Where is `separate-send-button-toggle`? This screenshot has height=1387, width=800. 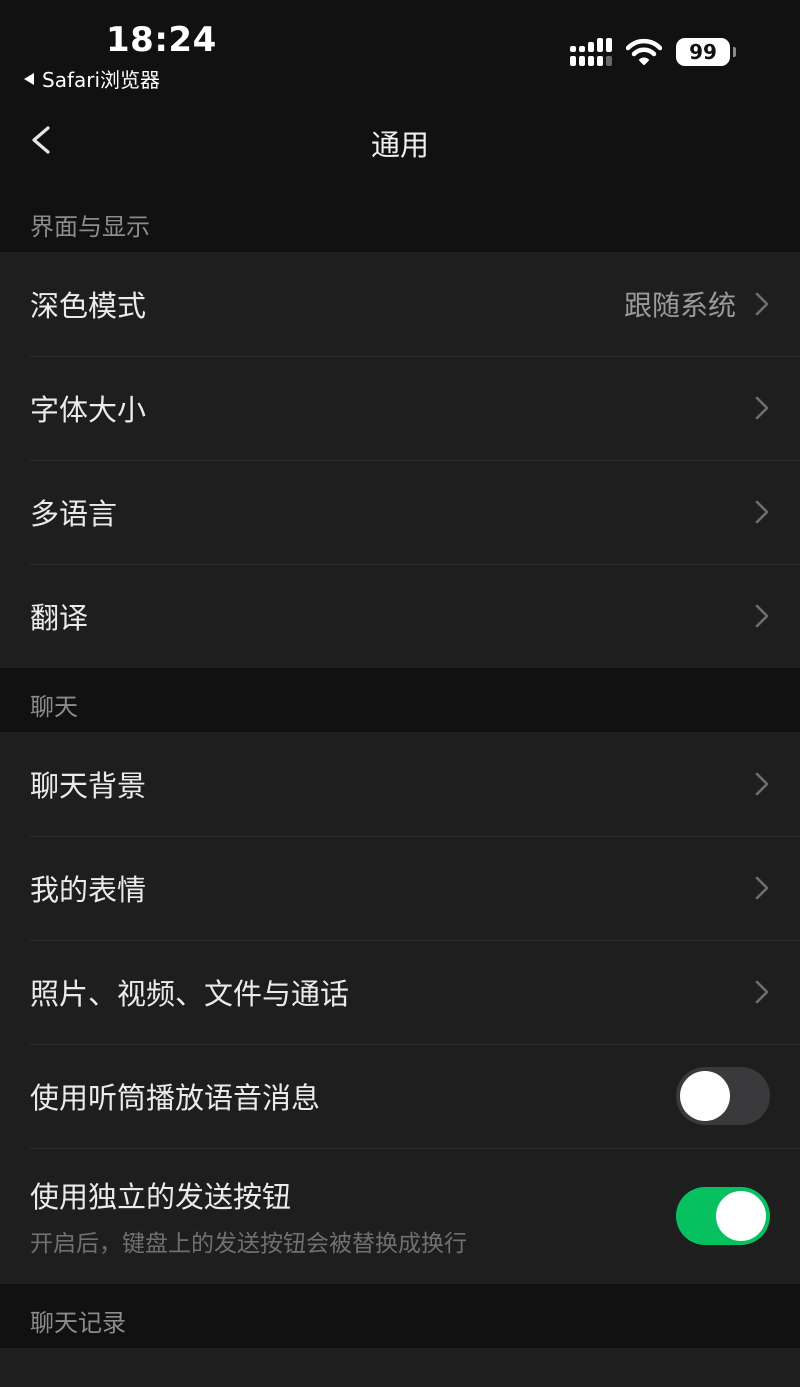 separate-send-button-toggle is located at coordinates (723, 1216).